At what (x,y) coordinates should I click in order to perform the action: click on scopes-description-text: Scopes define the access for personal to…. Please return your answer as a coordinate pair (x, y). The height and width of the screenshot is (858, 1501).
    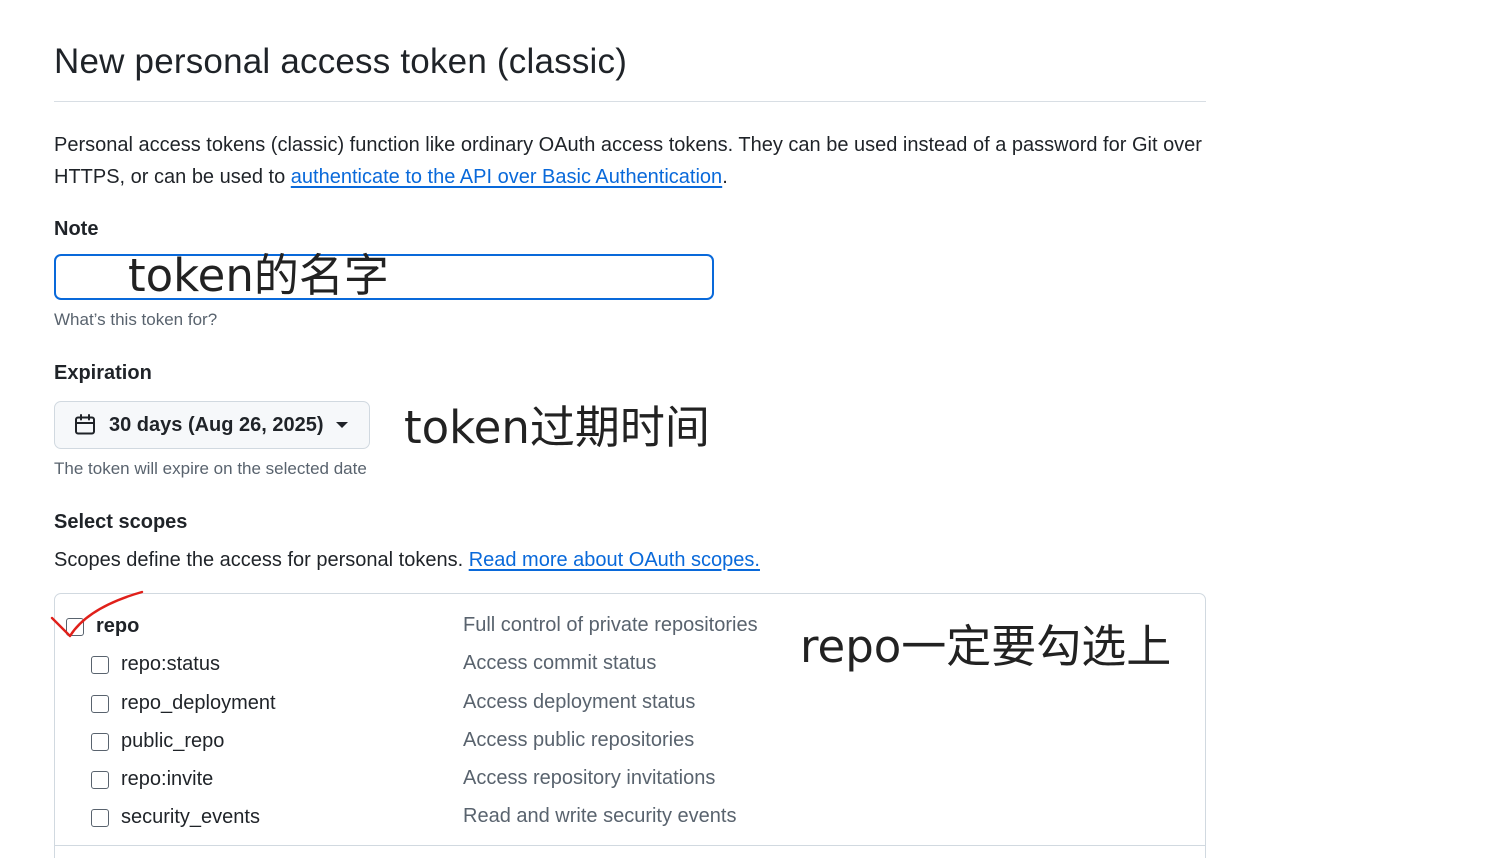
    Looking at the image, I should click on (261, 560).